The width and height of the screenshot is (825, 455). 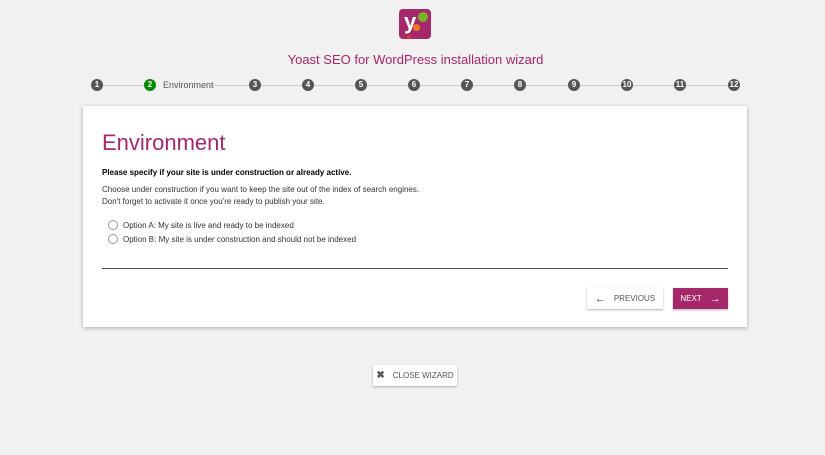 I want to click on step-10: 10, so click(x=627, y=85).